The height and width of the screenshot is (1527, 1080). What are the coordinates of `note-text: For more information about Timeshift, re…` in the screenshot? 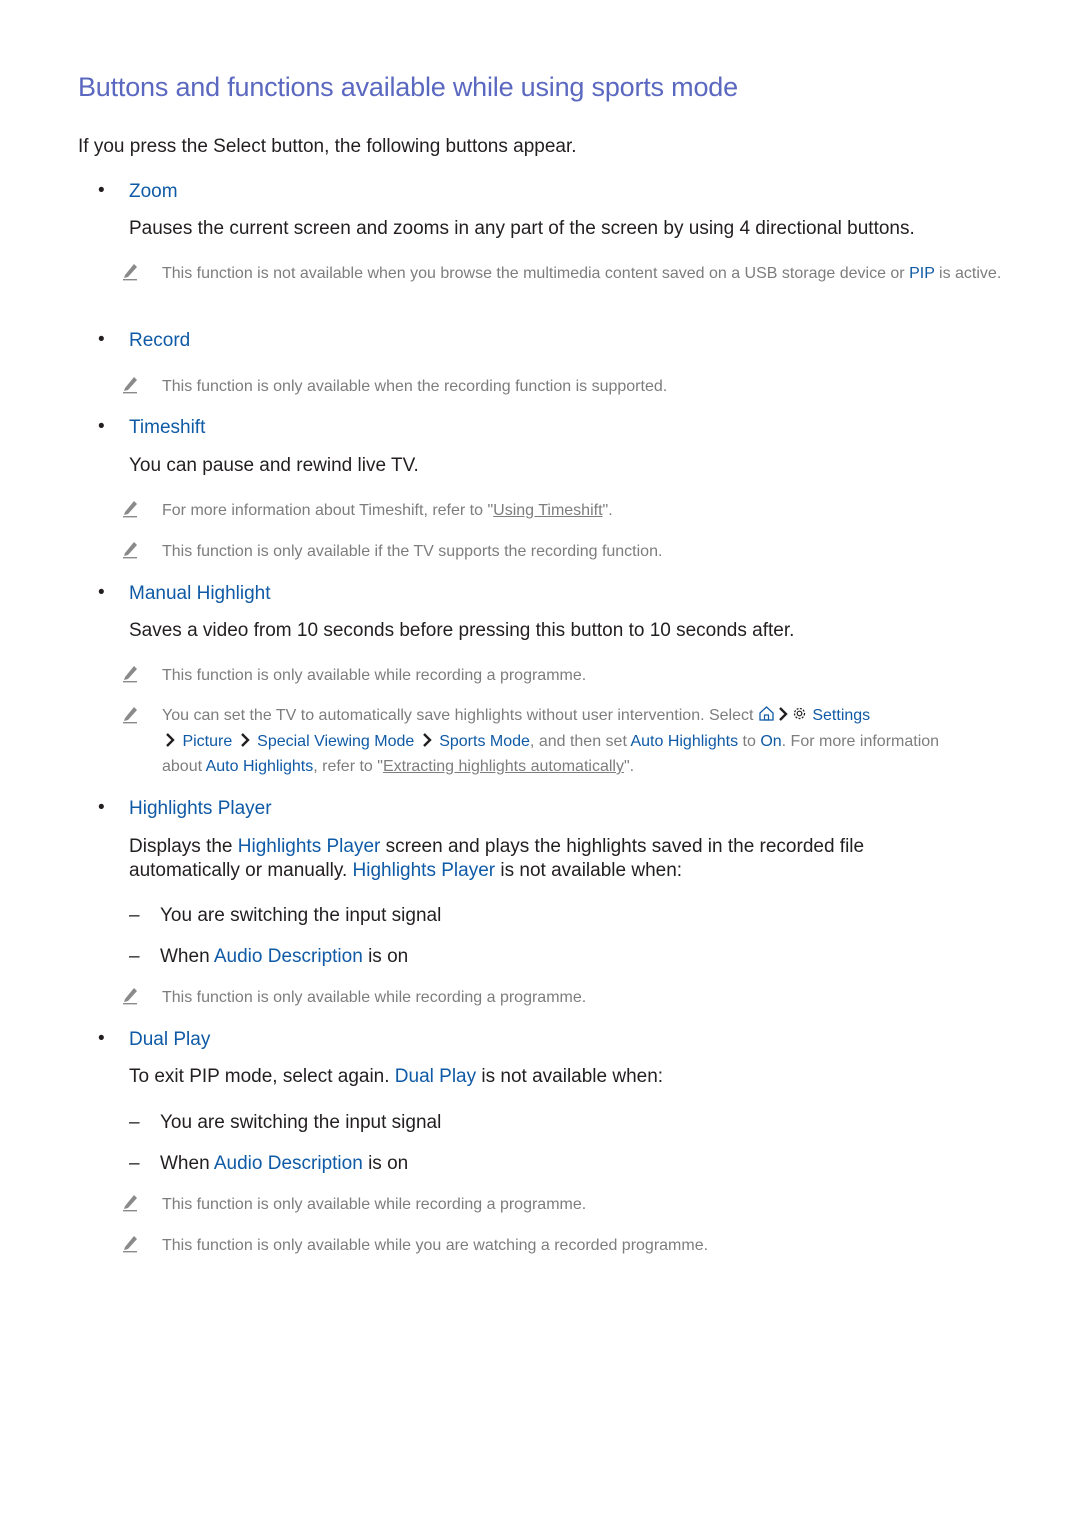 It's located at (582, 511).